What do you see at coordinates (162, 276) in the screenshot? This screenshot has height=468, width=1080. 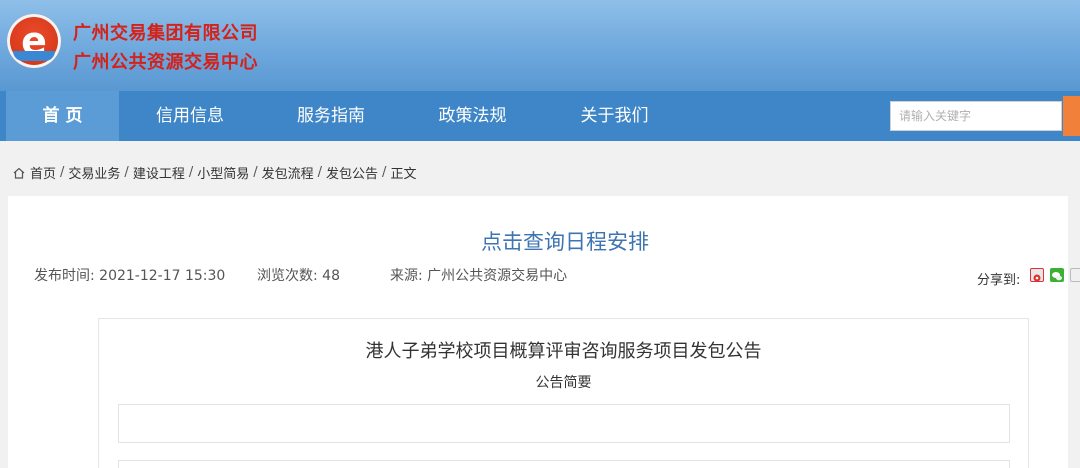 I see `publish-value: 2021-12-17 15:30` at bounding box center [162, 276].